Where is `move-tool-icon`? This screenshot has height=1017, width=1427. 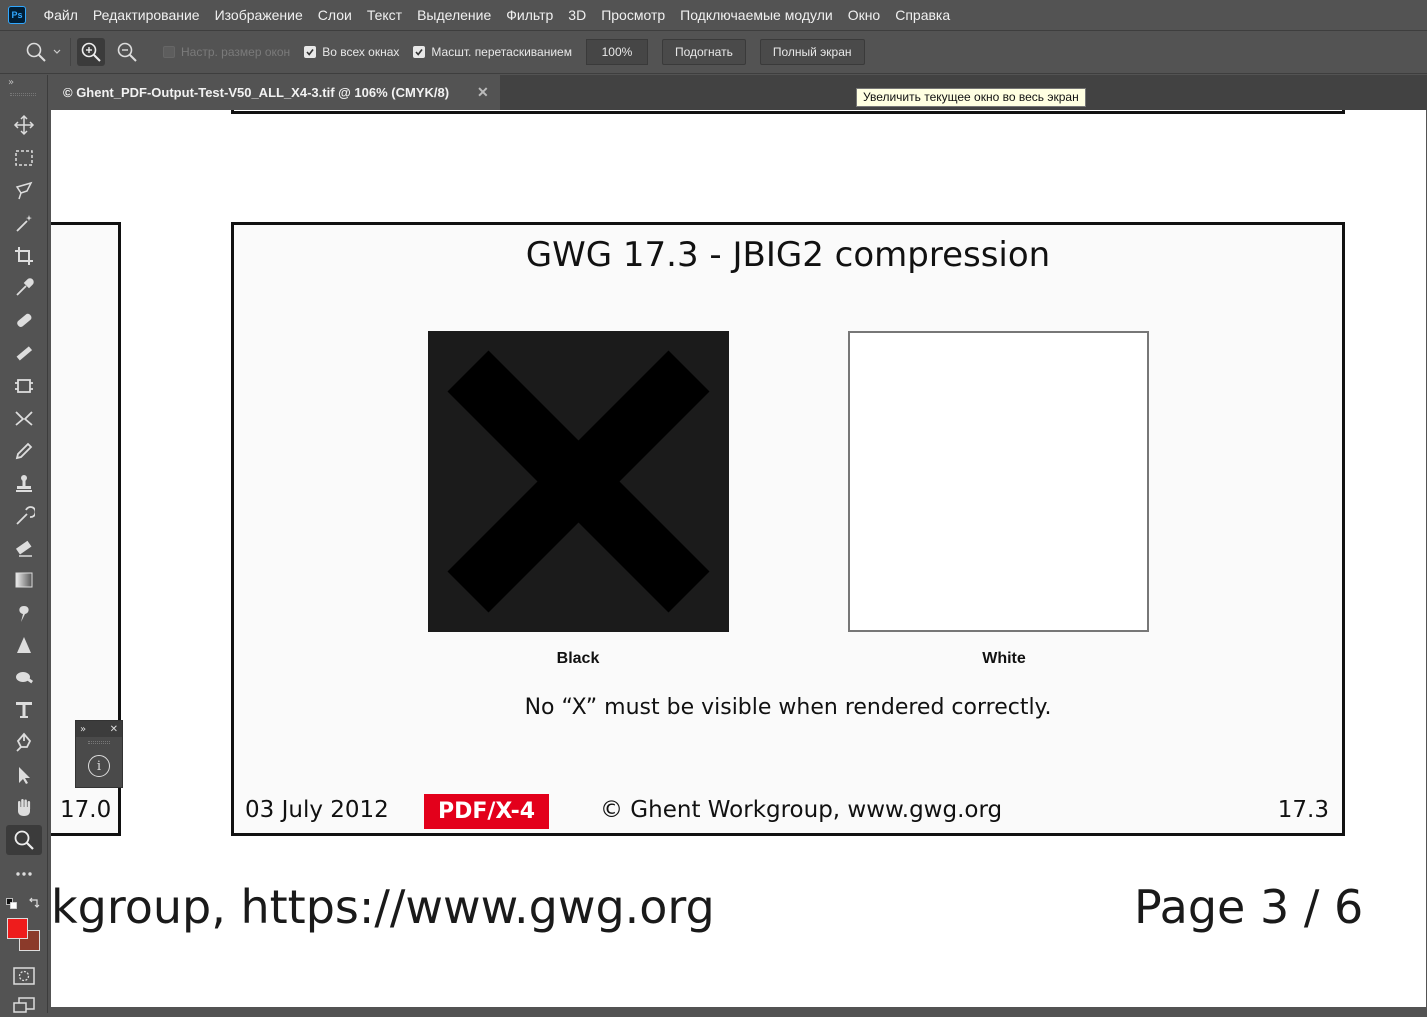
move-tool-icon is located at coordinates (24, 125).